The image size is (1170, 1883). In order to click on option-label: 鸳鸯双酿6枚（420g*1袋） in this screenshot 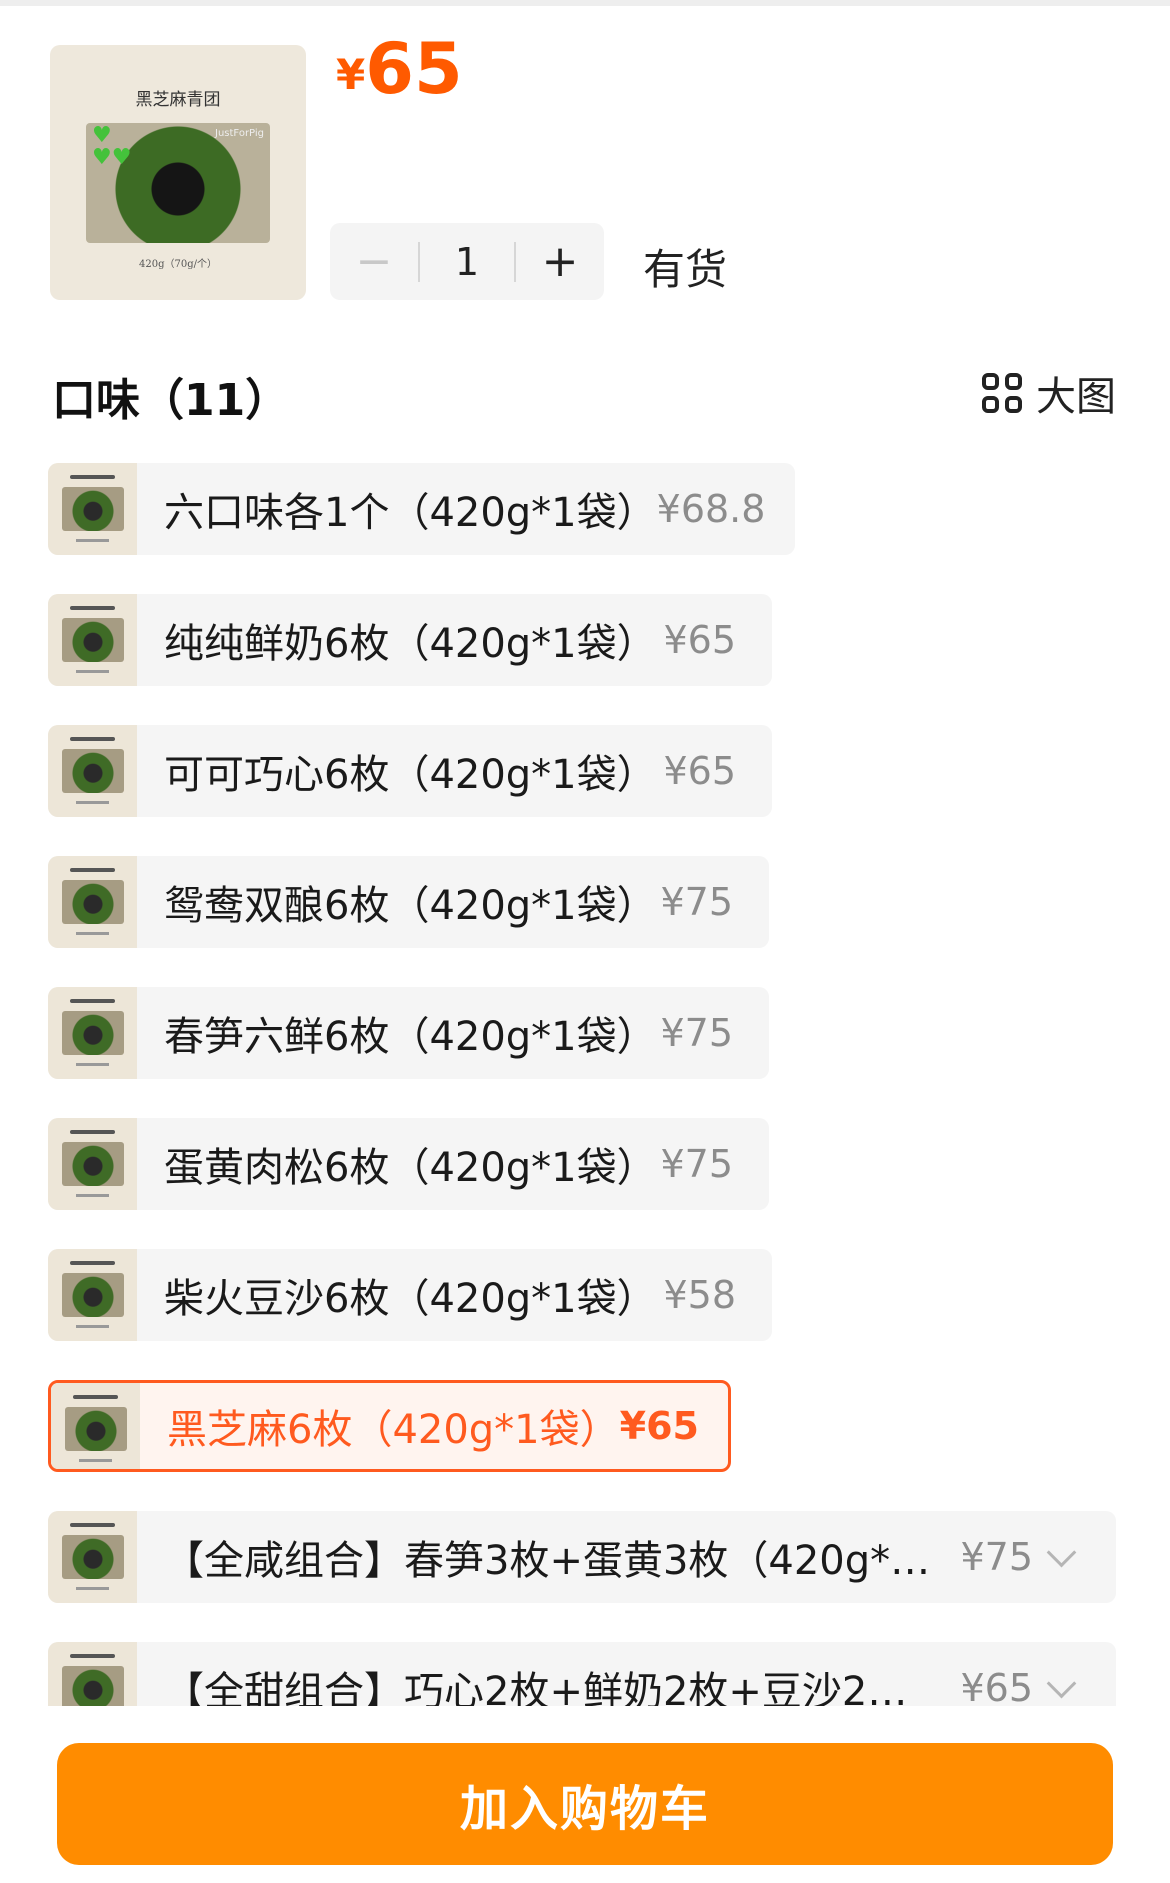, I will do `click(410, 906)`.